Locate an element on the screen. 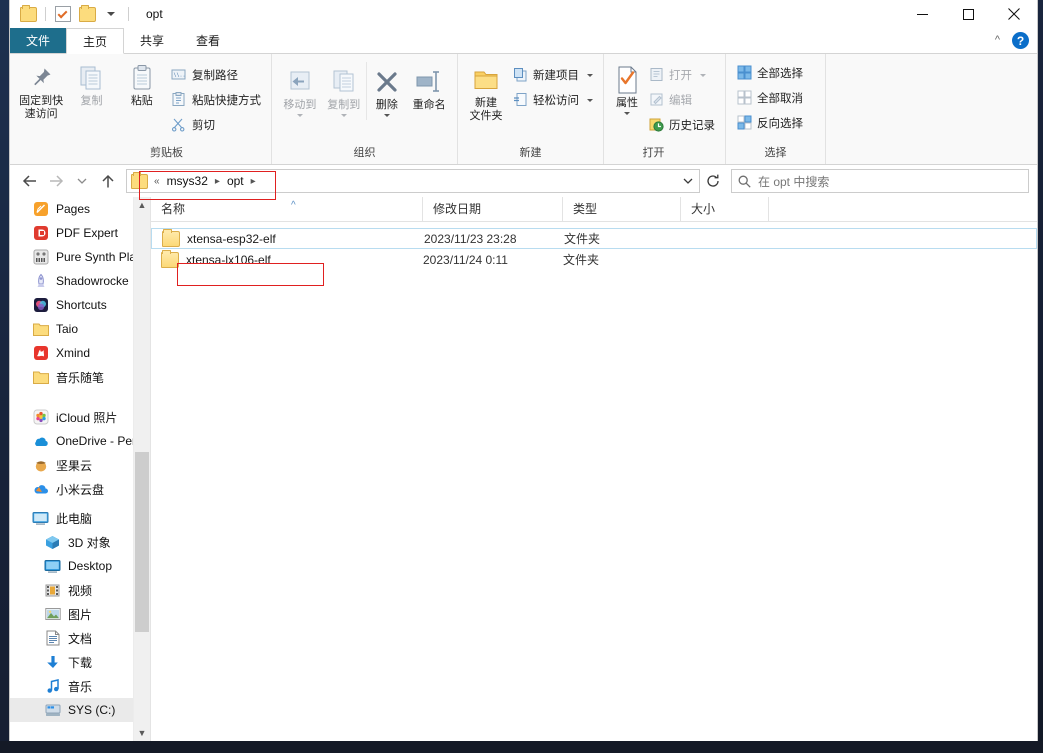  new-item-button: 新建项目 is located at coordinates (552, 74).